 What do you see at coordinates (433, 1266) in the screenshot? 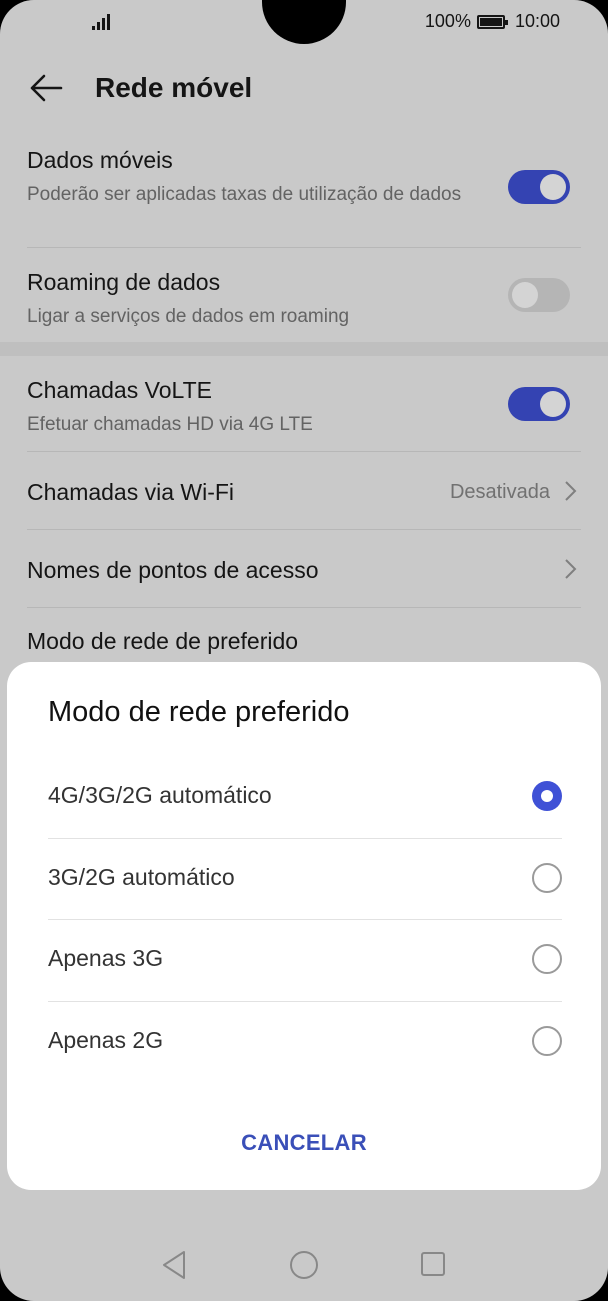
I see `nav-recents-icon` at bounding box center [433, 1266].